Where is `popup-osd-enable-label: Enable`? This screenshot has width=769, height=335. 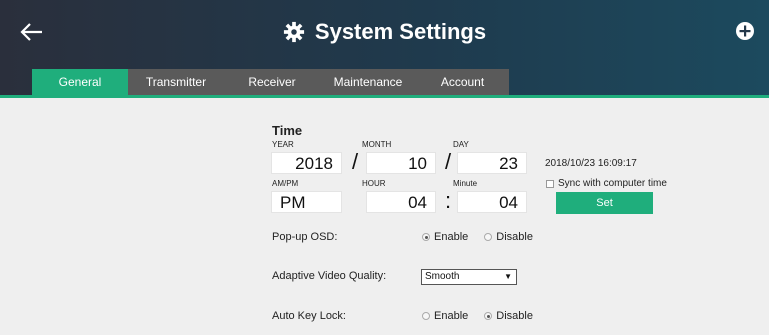 popup-osd-enable-label: Enable is located at coordinates (451, 237).